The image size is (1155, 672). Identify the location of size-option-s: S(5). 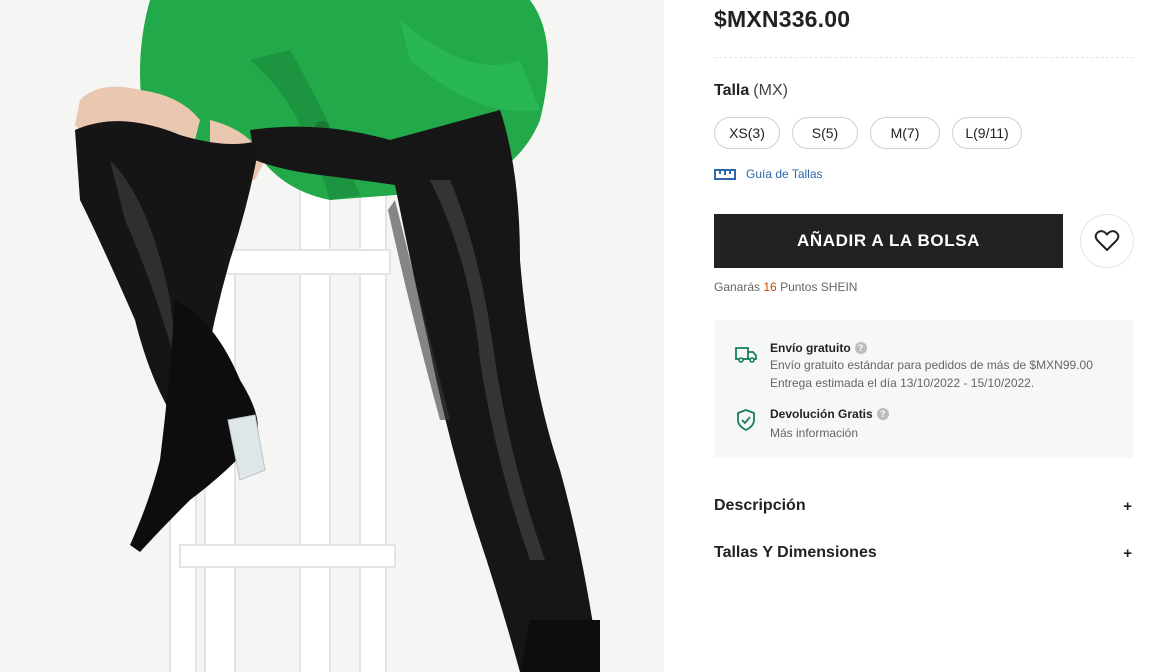
(825, 133).